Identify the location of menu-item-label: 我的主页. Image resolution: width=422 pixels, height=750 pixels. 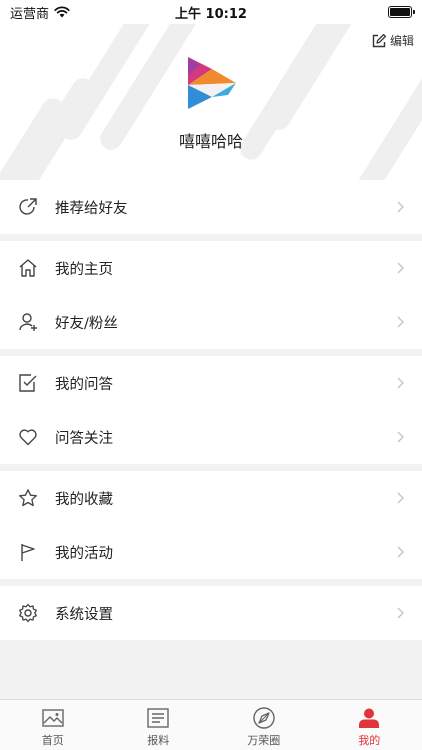
(84, 269).